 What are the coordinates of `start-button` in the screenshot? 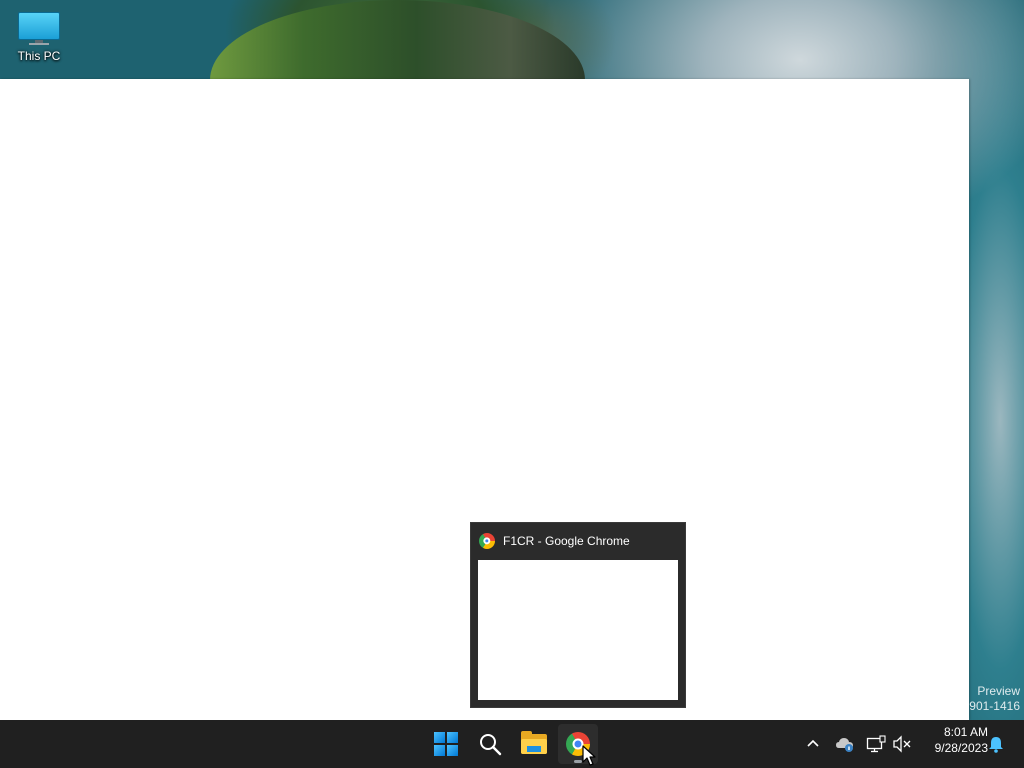 It's located at (446, 744).